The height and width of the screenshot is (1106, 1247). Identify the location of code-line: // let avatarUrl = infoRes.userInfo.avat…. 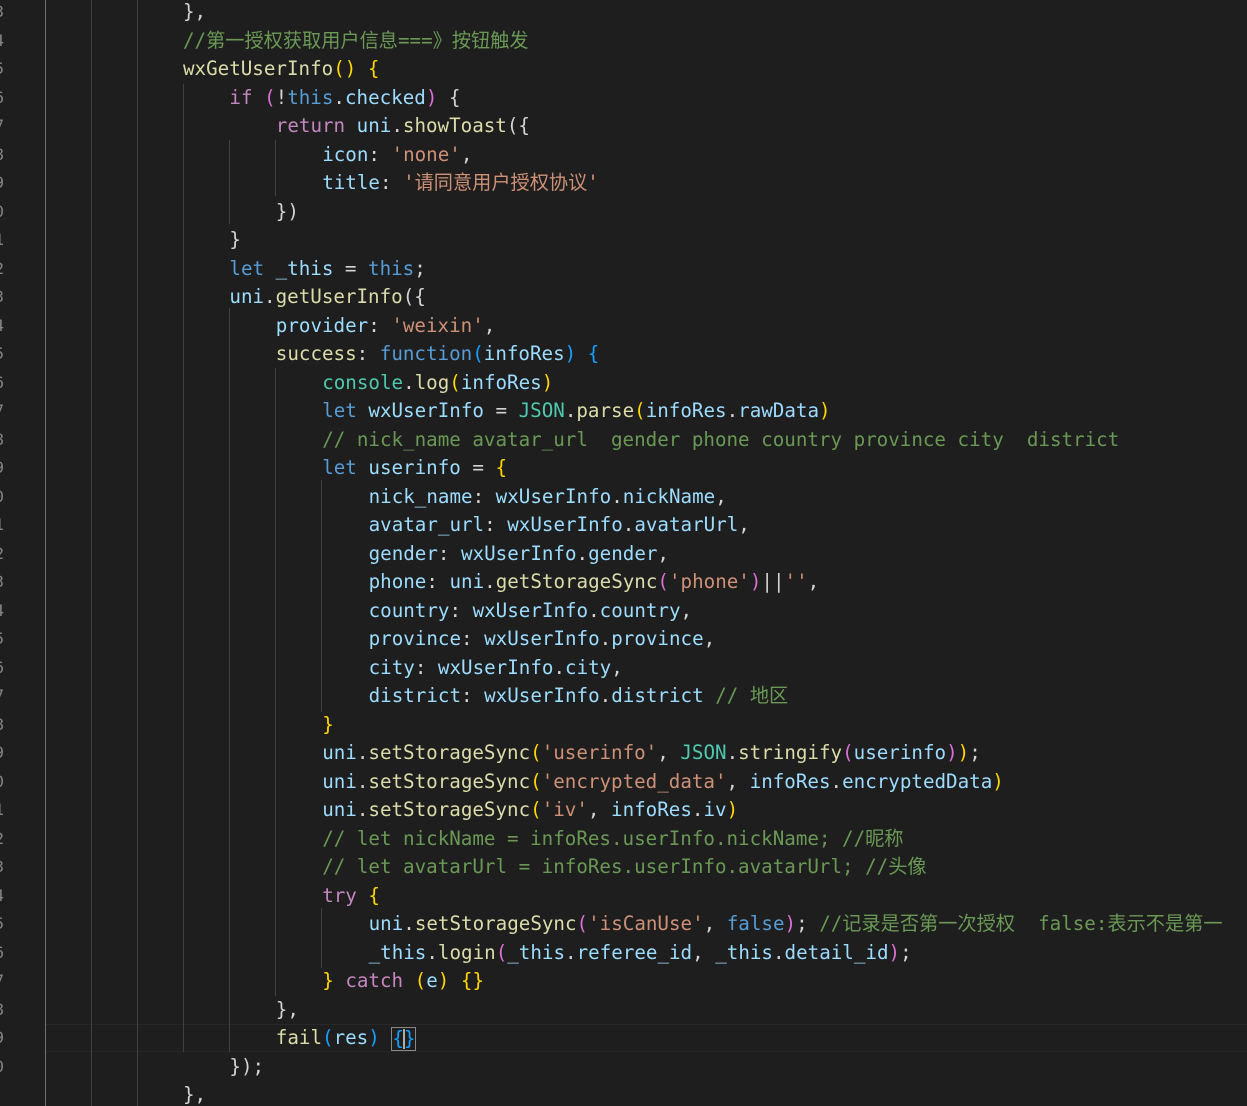
(624, 867).